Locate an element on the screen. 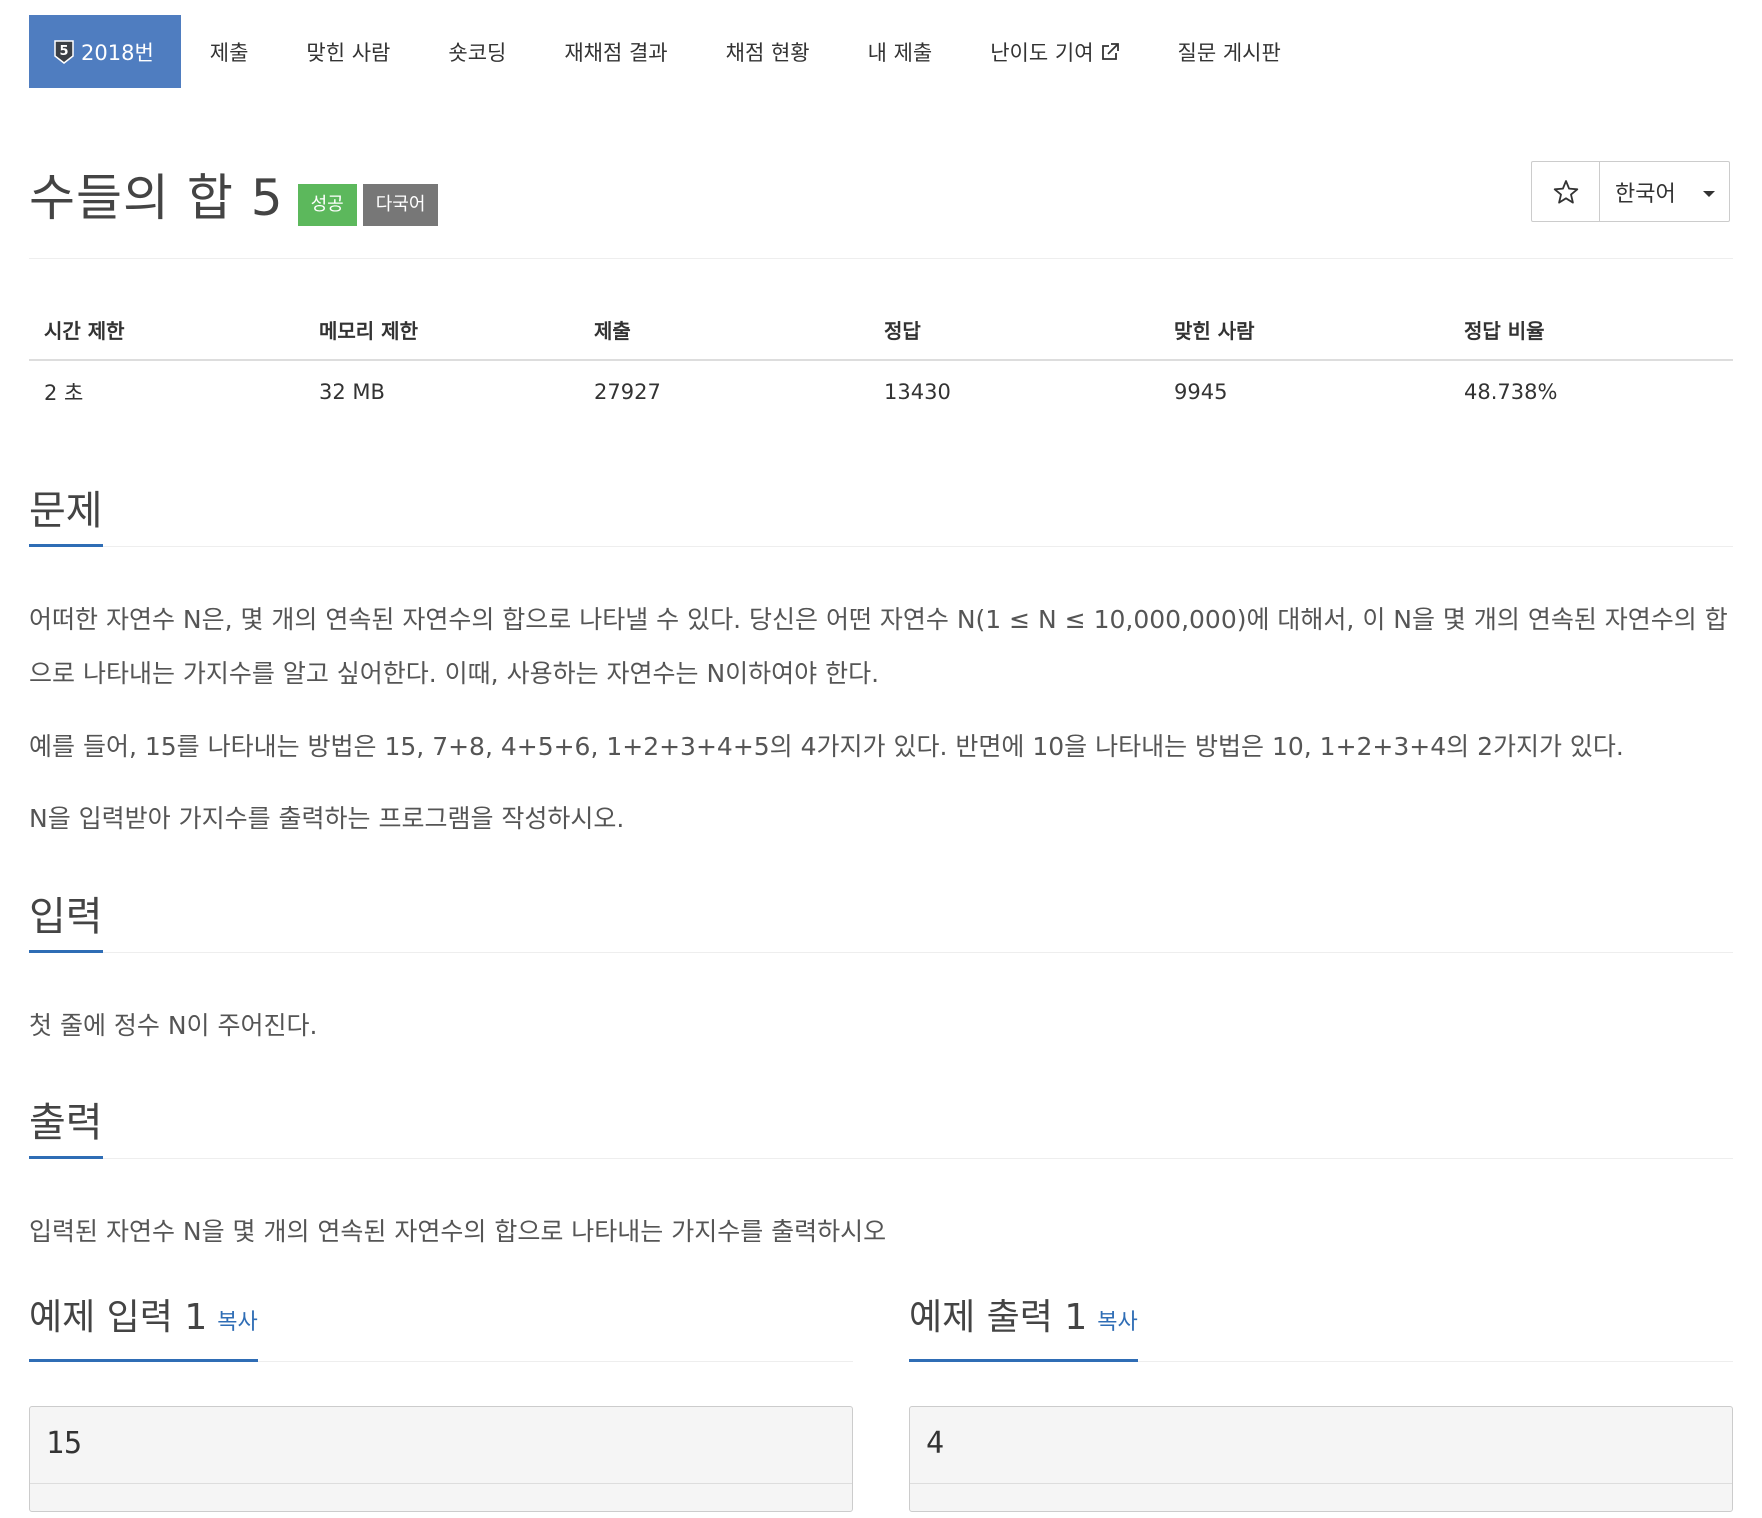  problem-number-label: 2018번 is located at coordinates (117, 52).